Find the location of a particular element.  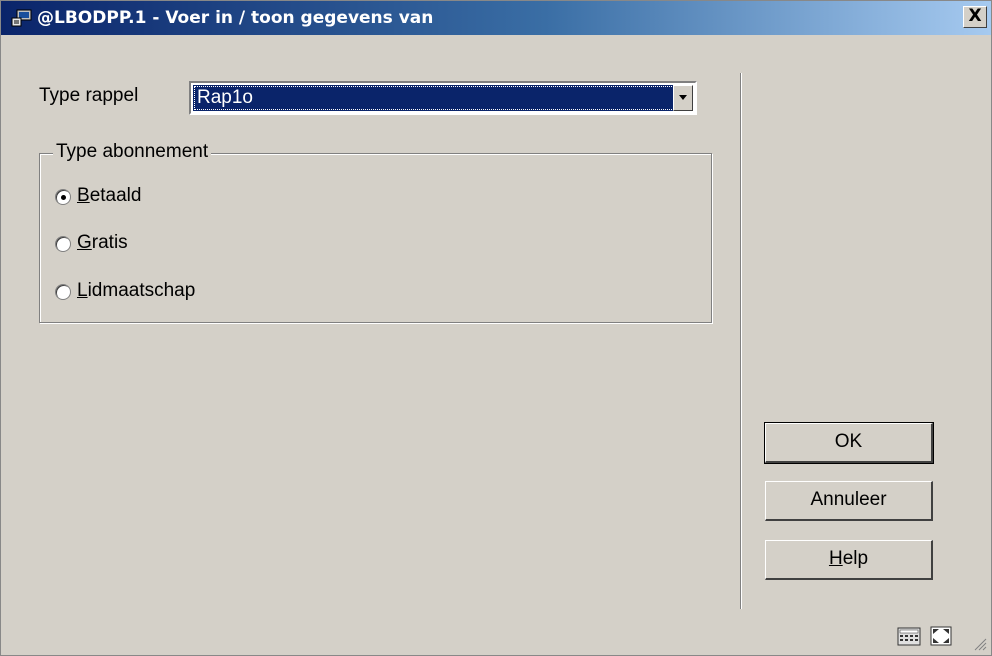

ok-button-label: OK is located at coordinates (848, 441).